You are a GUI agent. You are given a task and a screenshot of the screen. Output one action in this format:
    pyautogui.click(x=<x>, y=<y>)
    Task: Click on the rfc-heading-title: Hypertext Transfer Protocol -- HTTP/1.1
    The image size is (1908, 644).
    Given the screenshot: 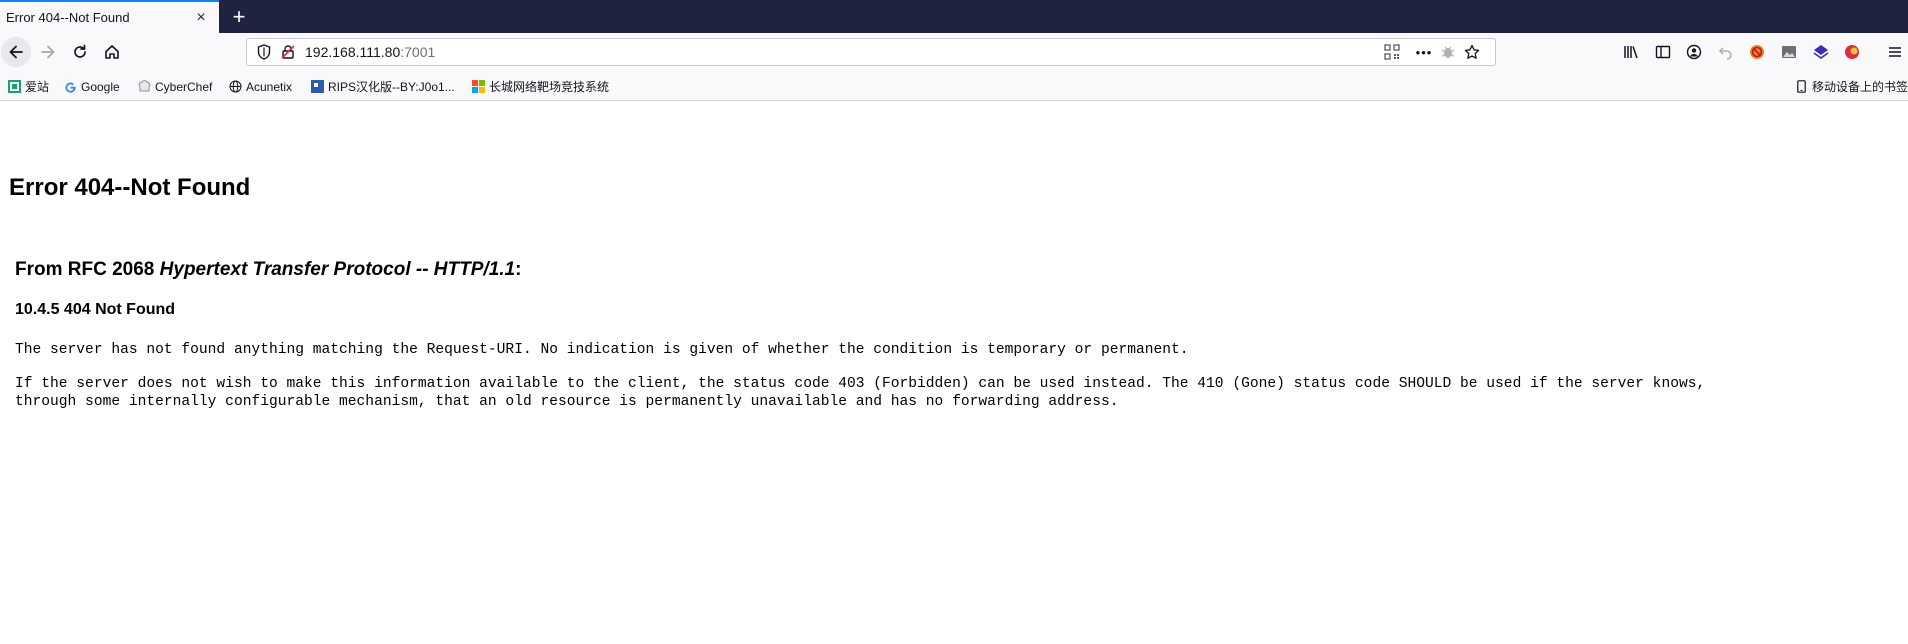 What is the action you would take?
    pyautogui.click(x=337, y=269)
    